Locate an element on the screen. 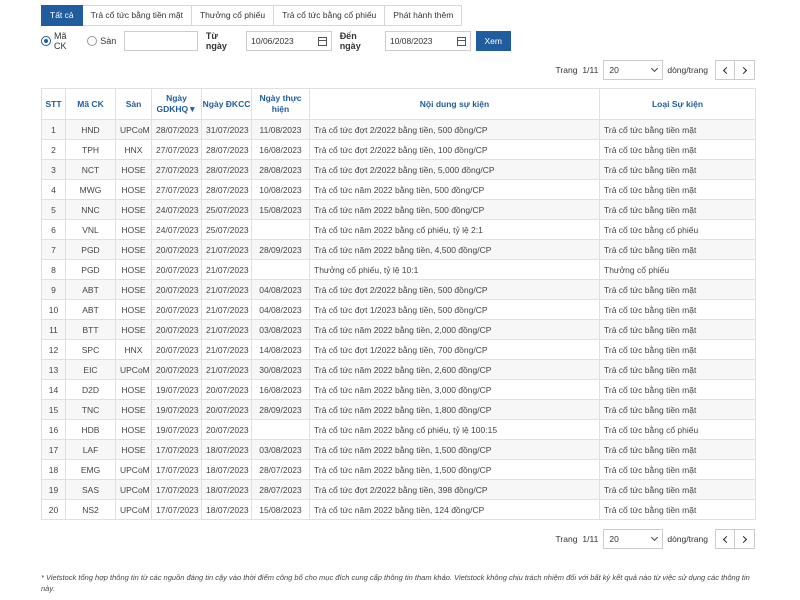 The width and height of the screenshot is (800, 600). cell-gdkhq: 20/07/2023 is located at coordinates (176, 349).